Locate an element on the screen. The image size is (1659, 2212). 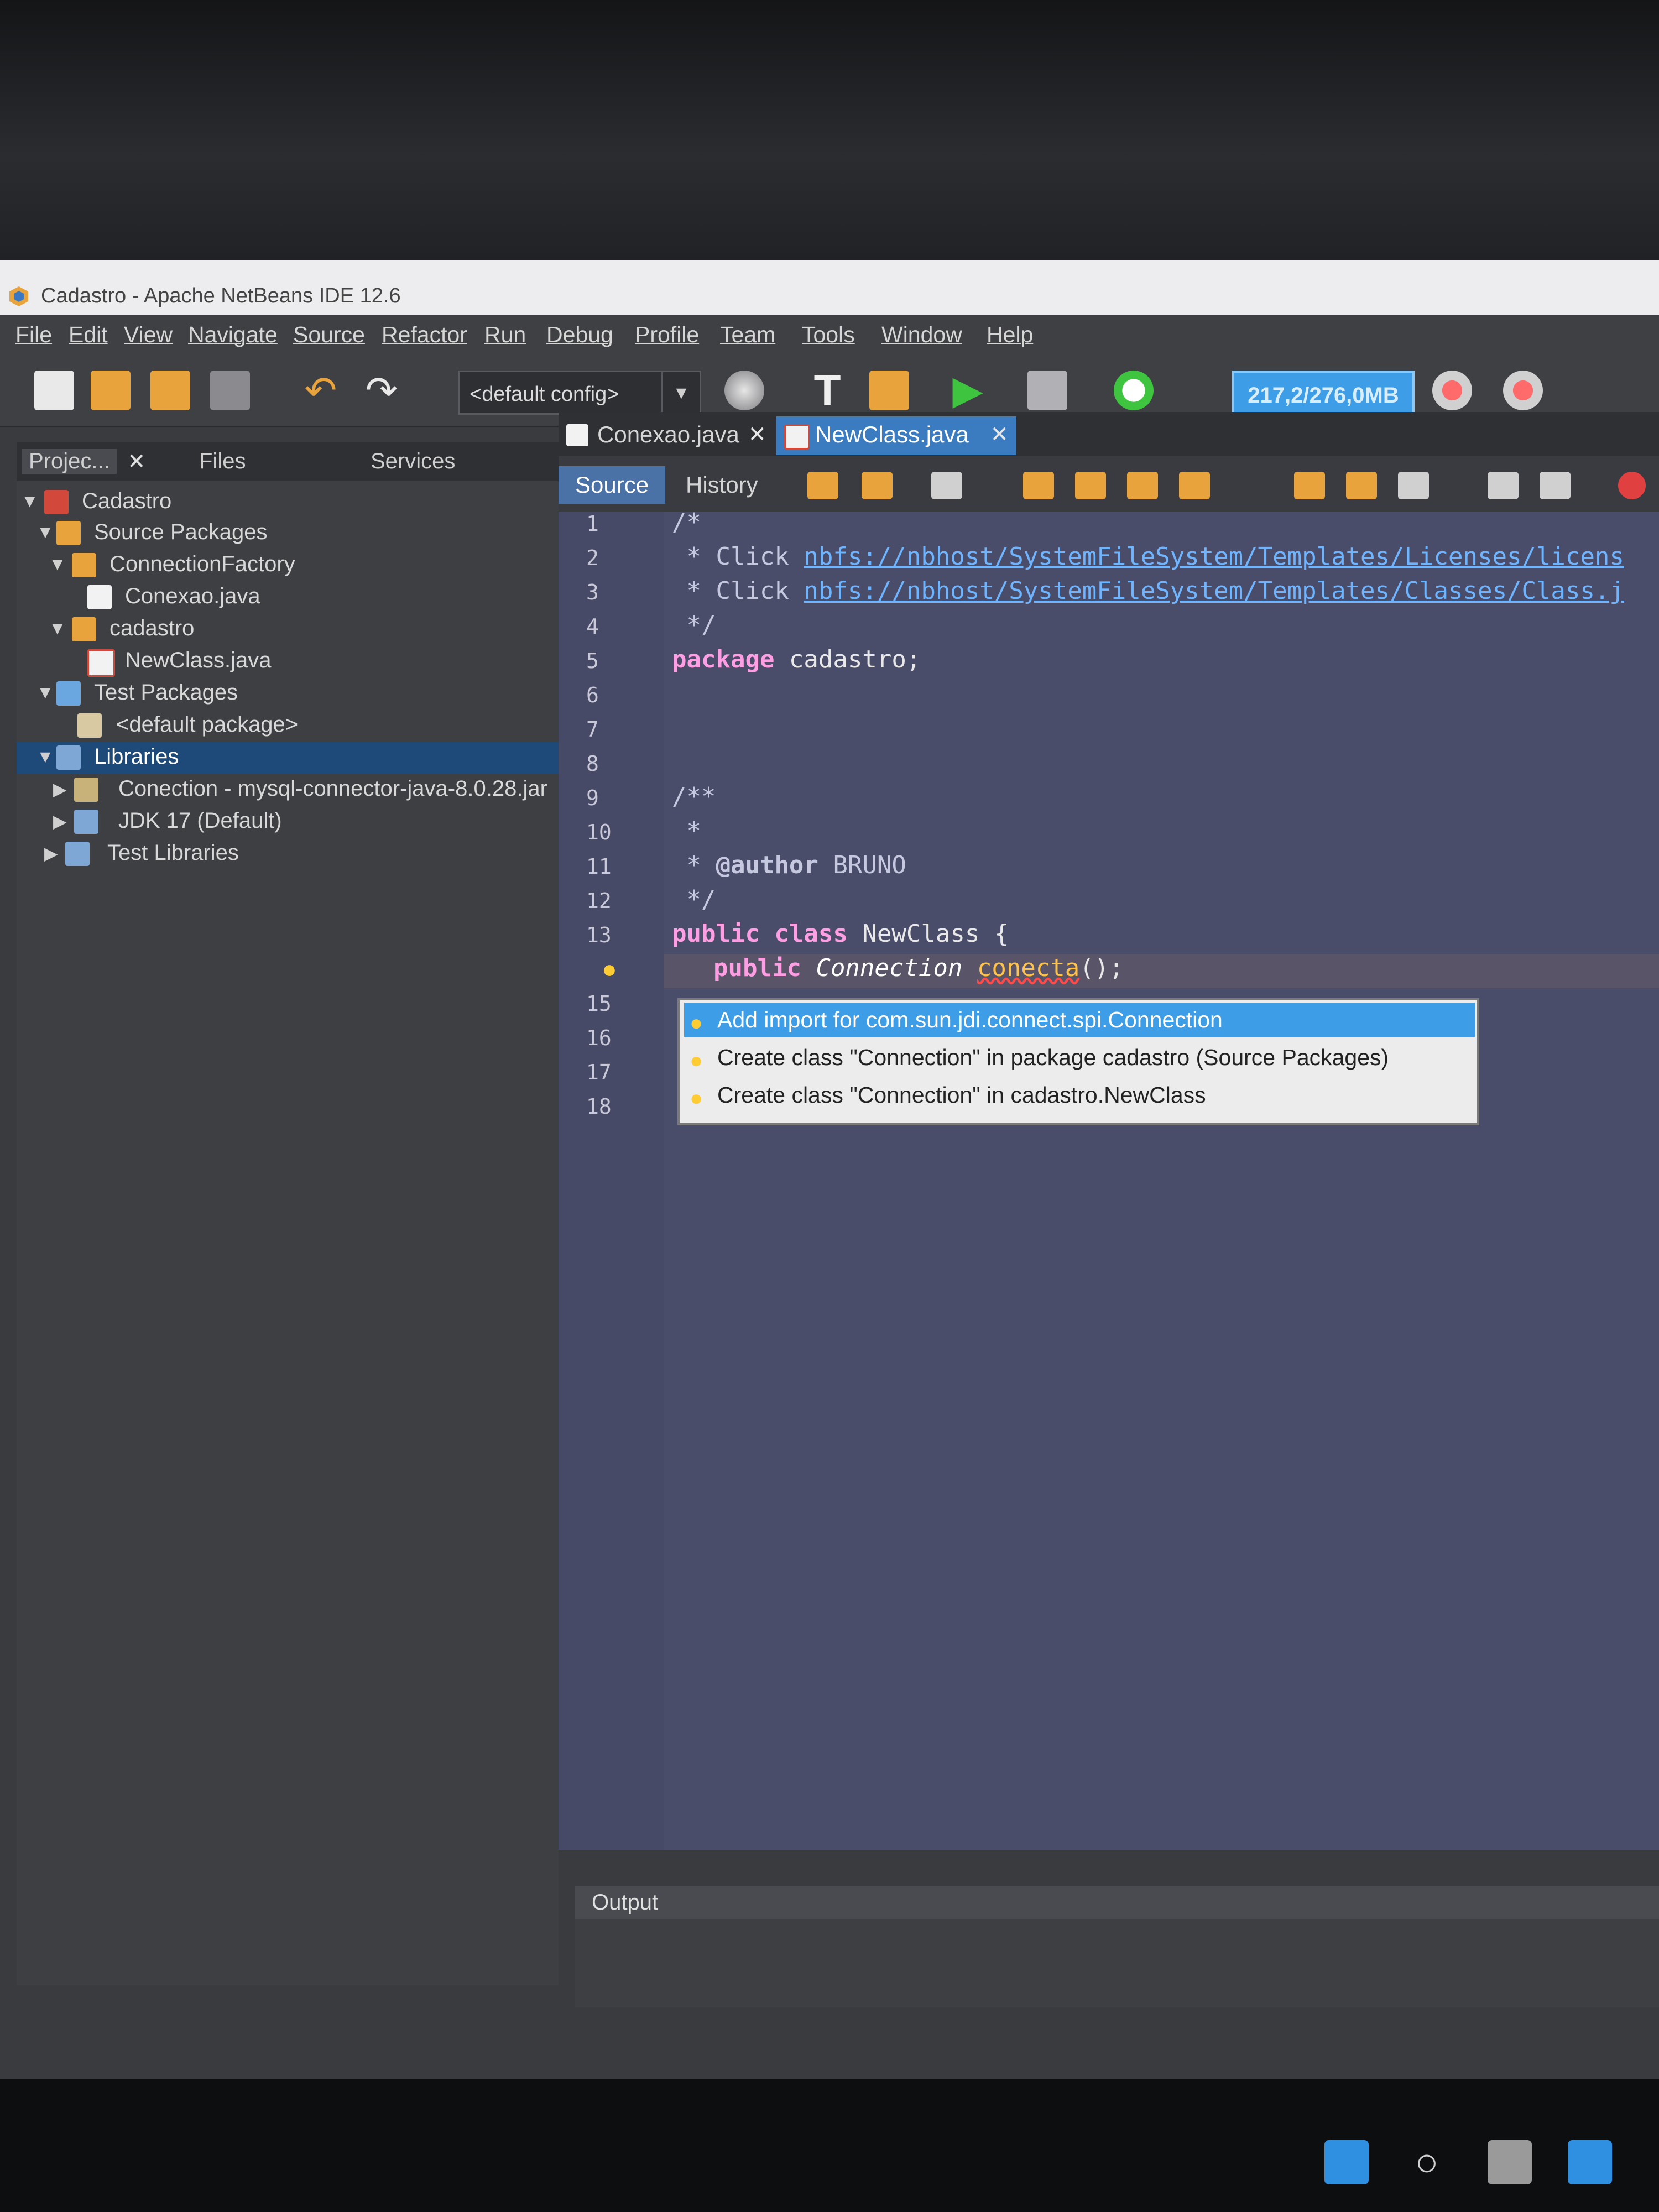
last-edit-icon is located at coordinates (823, 486).